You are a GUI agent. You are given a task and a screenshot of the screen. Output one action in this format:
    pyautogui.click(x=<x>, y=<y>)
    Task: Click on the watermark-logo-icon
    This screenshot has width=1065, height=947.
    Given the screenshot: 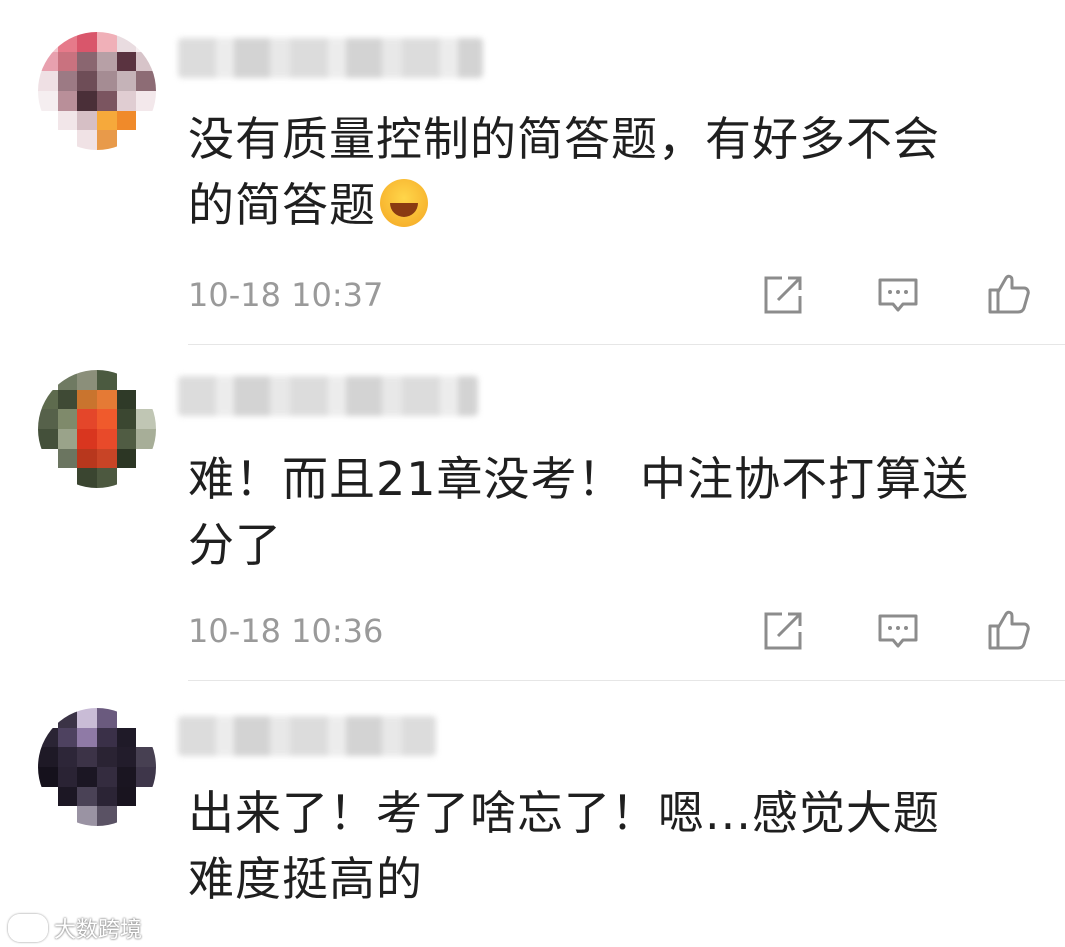 What is the action you would take?
    pyautogui.click(x=28, y=928)
    